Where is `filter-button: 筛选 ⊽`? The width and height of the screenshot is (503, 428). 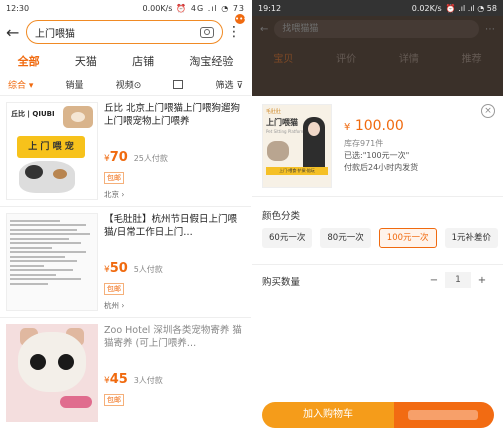 filter-button: 筛选 ⊽ is located at coordinates (229, 84).